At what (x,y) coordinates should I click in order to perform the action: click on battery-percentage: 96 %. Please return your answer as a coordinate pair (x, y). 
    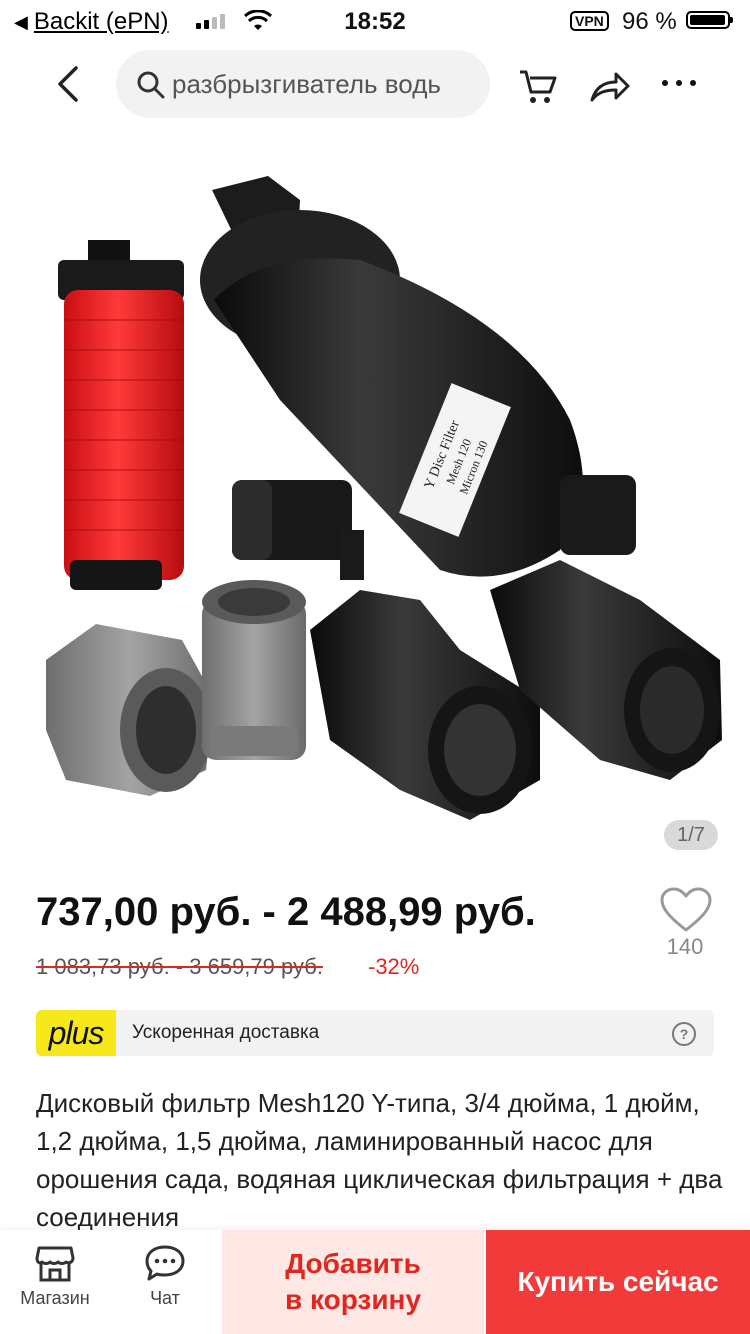
    Looking at the image, I should click on (649, 21).